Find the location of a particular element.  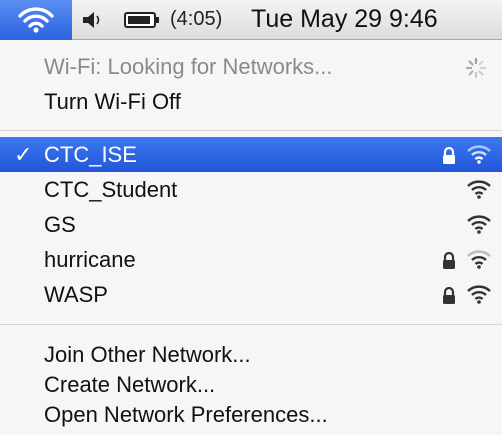

wifi-menu-extra is located at coordinates (36, 20).